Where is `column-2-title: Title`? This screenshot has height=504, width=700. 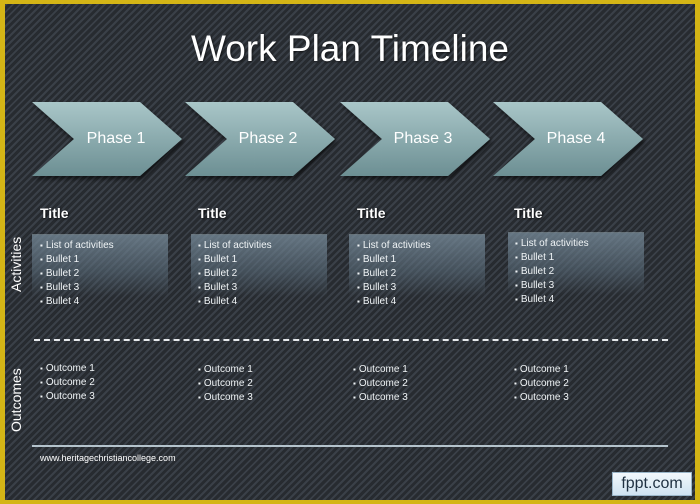 column-2-title: Title is located at coordinates (212, 213).